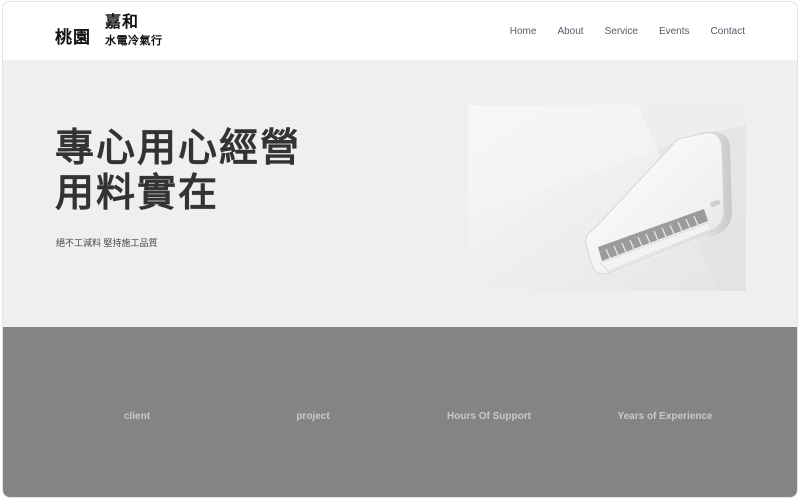  What do you see at coordinates (489, 416) in the screenshot?
I see `stat-hours-of-support: Hours Of Support` at bounding box center [489, 416].